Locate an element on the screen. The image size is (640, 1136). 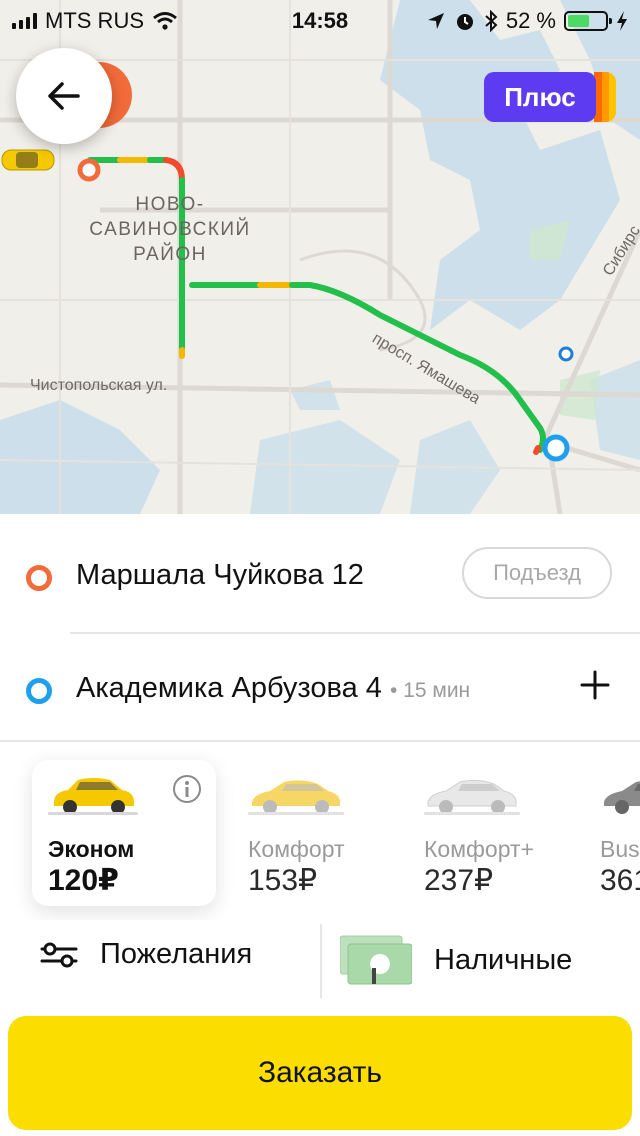
tariff-card-econom: Эконом 120₽ is located at coordinates (124, 833).